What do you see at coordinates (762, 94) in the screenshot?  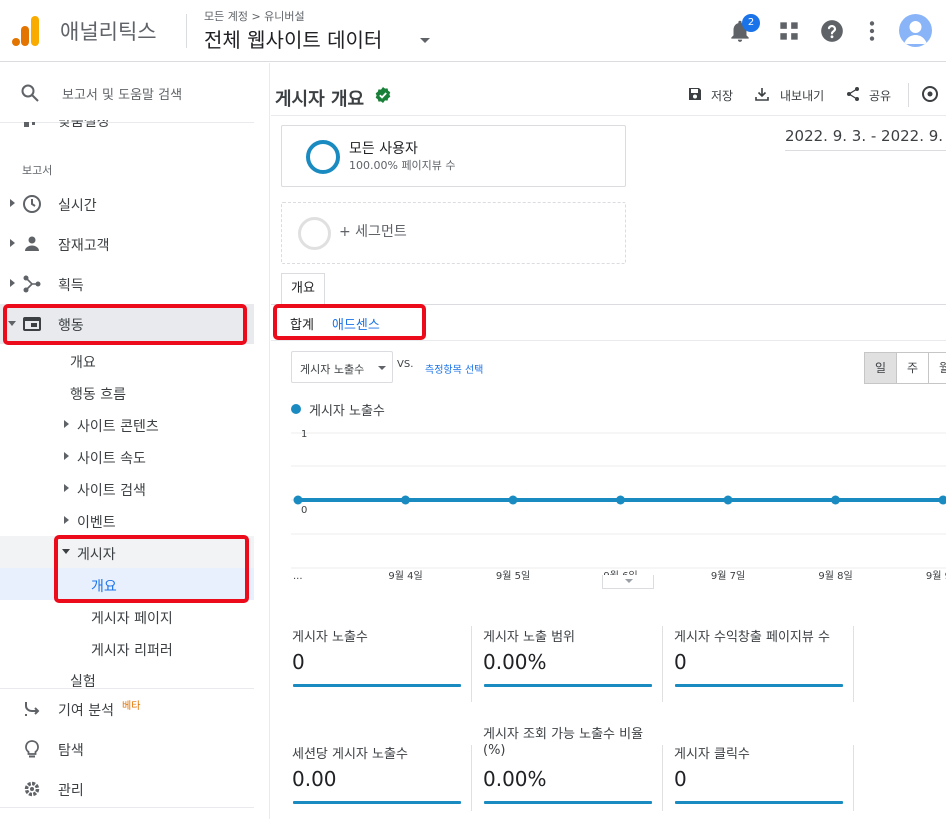 I see `download-icon` at bounding box center [762, 94].